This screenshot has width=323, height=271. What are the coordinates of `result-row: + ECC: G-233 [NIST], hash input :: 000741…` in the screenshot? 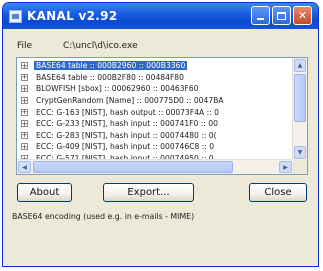 It's located at (155, 124).